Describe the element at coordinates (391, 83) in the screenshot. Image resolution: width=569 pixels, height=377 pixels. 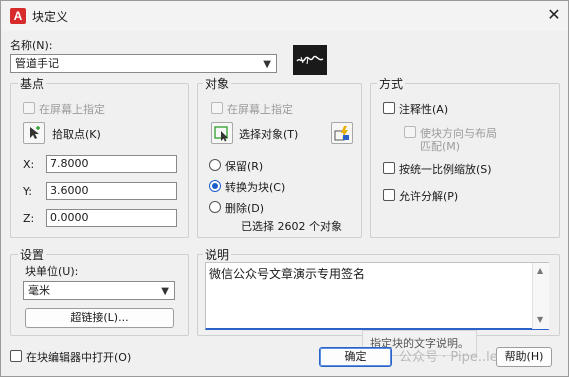
I see `behavior-title: 方式` at that location.